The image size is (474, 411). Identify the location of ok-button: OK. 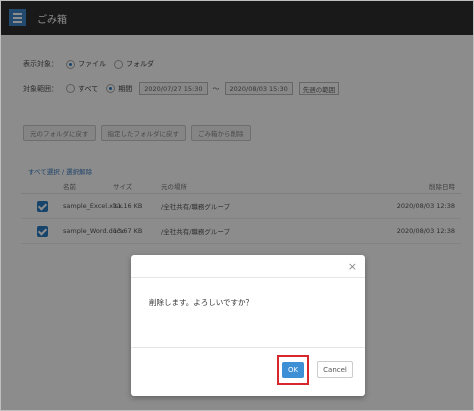
(293, 370).